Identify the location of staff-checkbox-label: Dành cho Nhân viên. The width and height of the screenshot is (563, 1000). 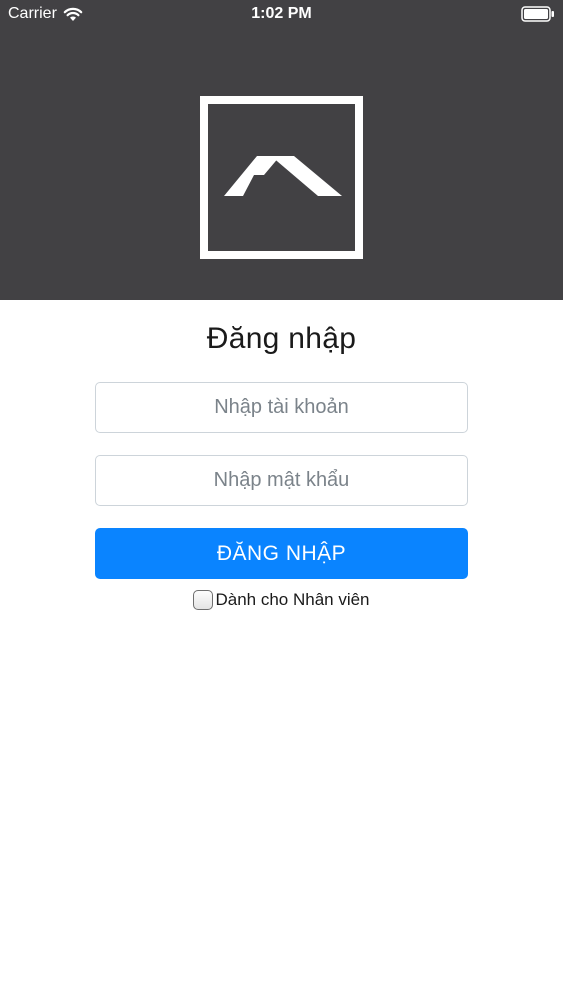
(292, 599).